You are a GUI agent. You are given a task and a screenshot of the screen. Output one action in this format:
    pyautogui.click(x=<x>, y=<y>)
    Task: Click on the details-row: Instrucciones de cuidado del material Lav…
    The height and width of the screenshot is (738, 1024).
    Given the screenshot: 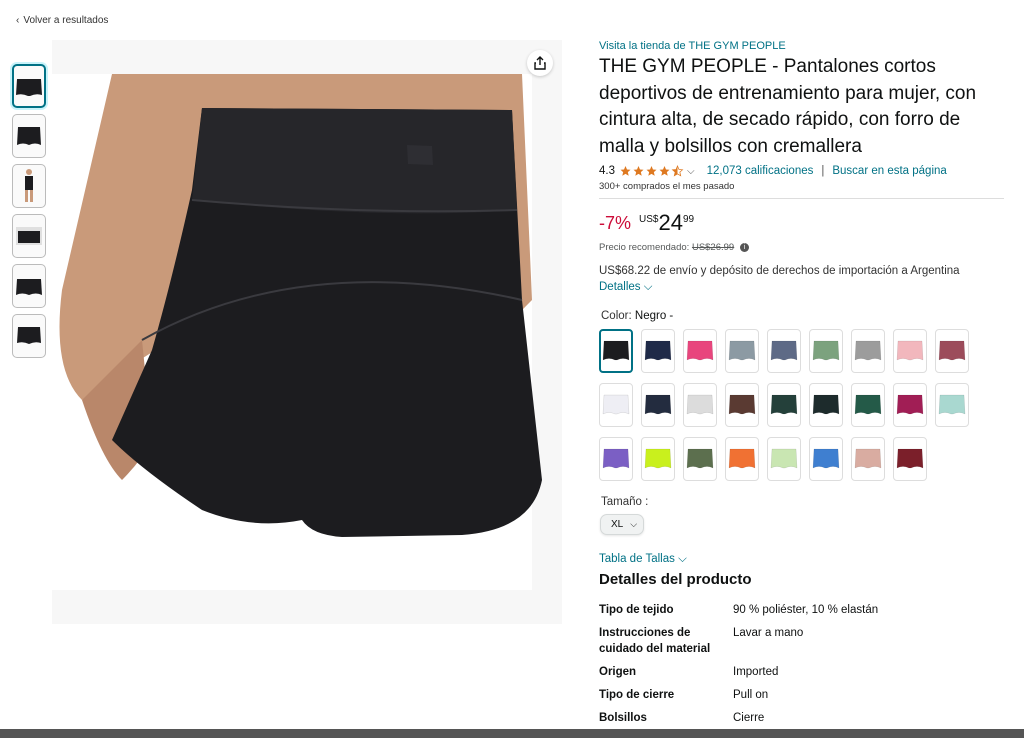 What is the action you would take?
    pyautogui.click(x=801, y=641)
    